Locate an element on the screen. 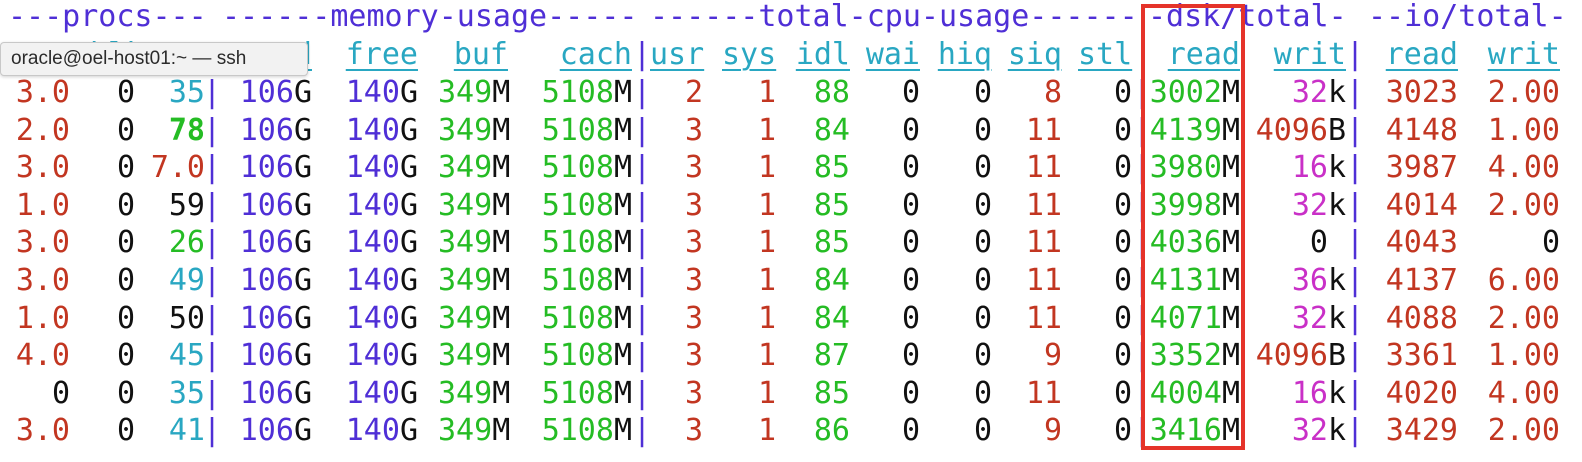  cell-usr: 2 is located at coordinates (693, 92).